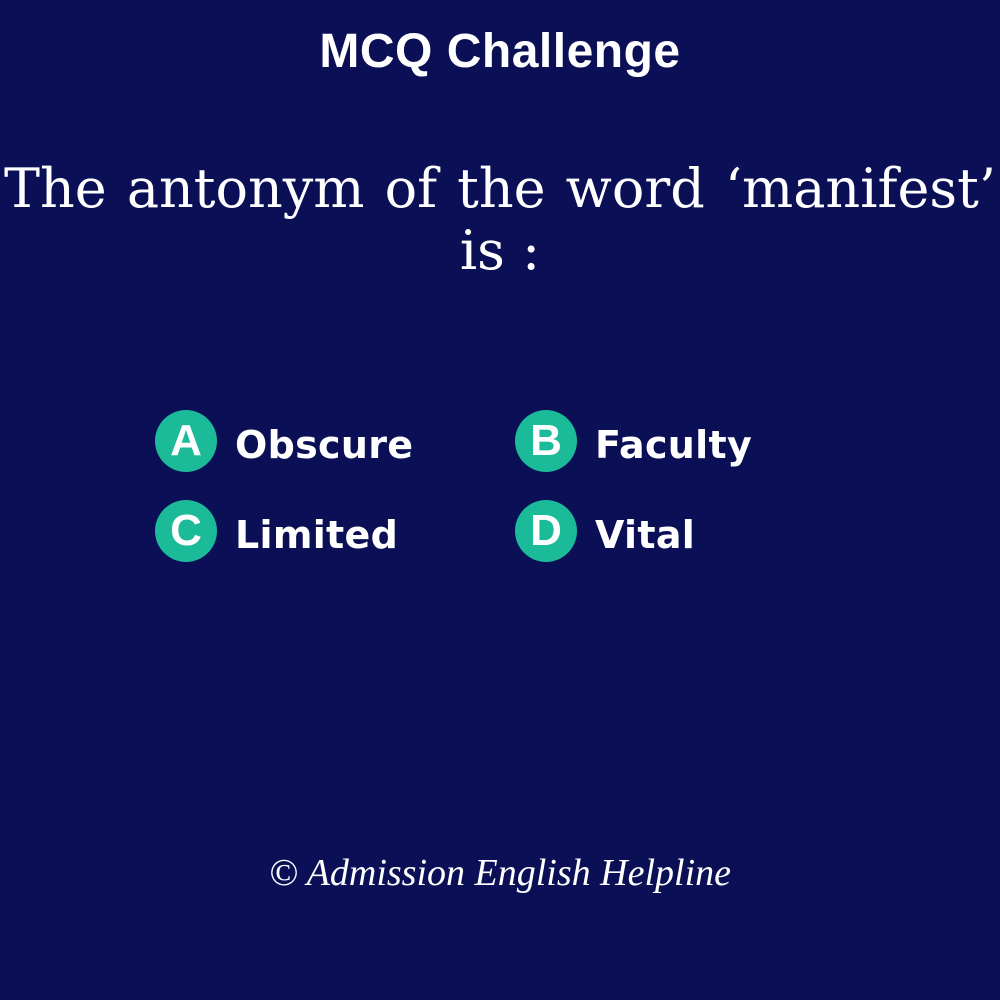 This screenshot has width=1000, height=1000. Describe the element at coordinates (546, 441) in the screenshot. I see `option-b-badge: B` at that location.